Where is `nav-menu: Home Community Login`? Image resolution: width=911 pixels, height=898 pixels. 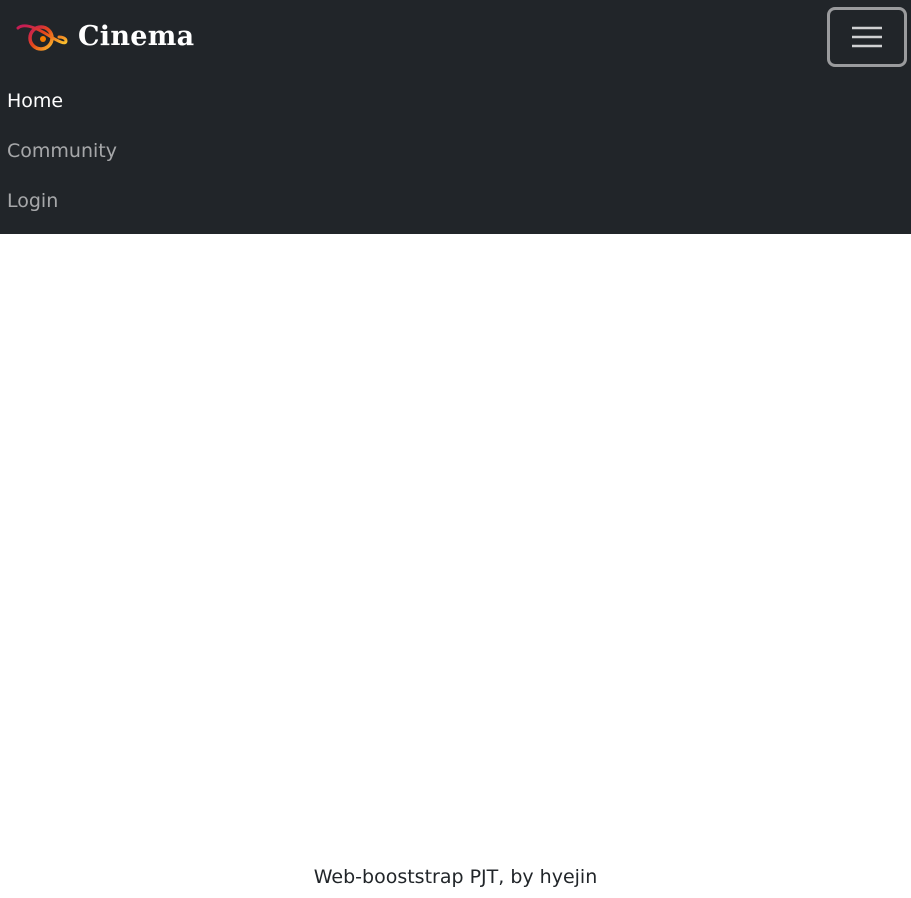
nav-menu: Home Community Login is located at coordinates (62, 151).